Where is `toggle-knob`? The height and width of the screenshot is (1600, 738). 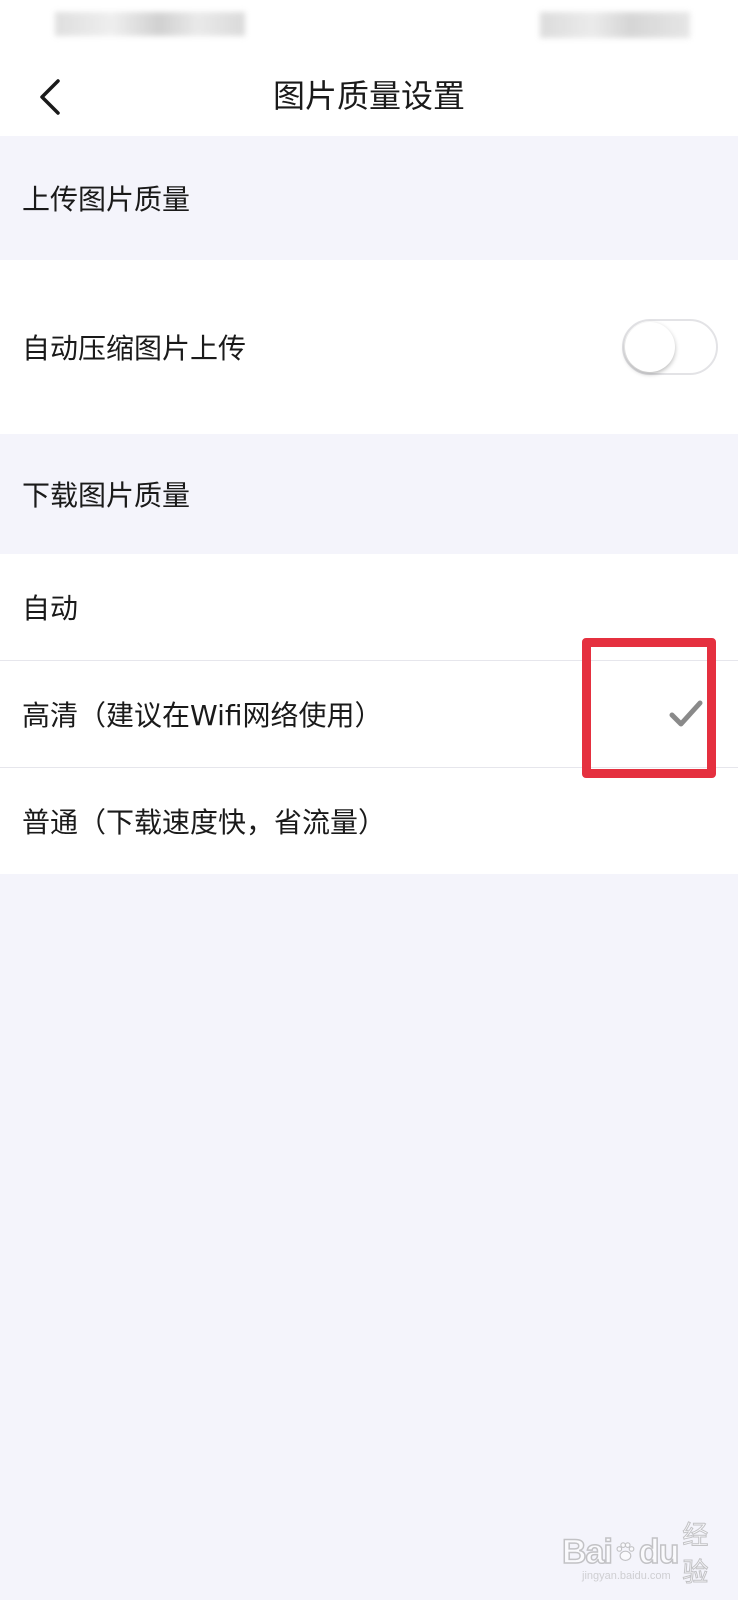 toggle-knob is located at coordinates (650, 347).